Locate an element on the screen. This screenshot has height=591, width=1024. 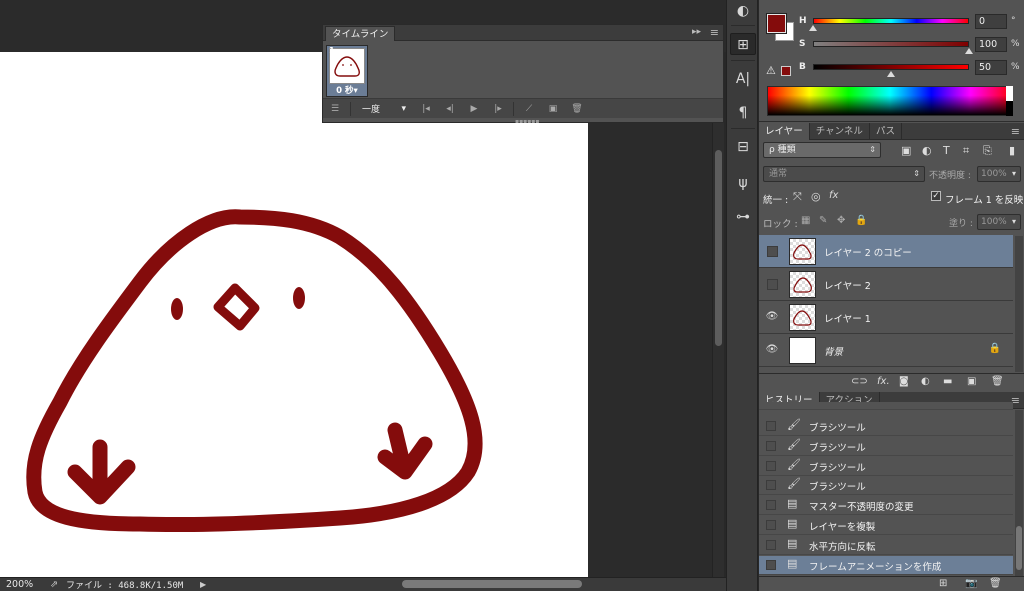
tab-paths: パス is located at coordinates (886, 131).